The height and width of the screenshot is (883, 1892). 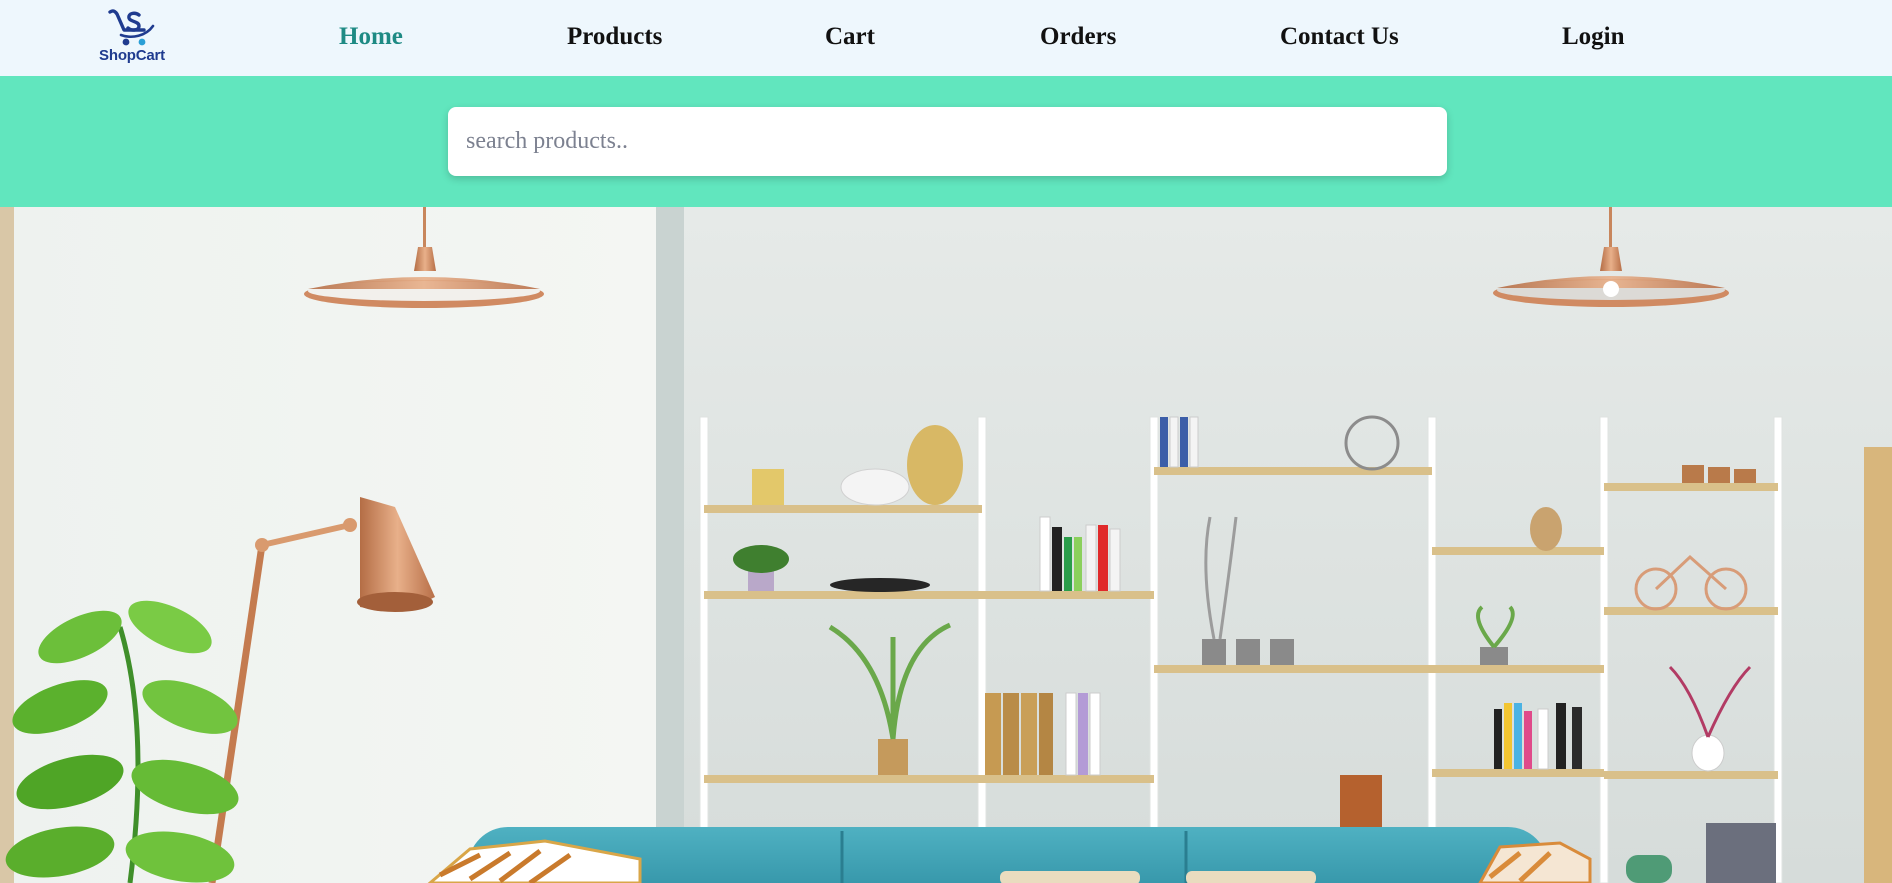 I want to click on shopcart-logo: ShopCart, so click(x=132, y=37).